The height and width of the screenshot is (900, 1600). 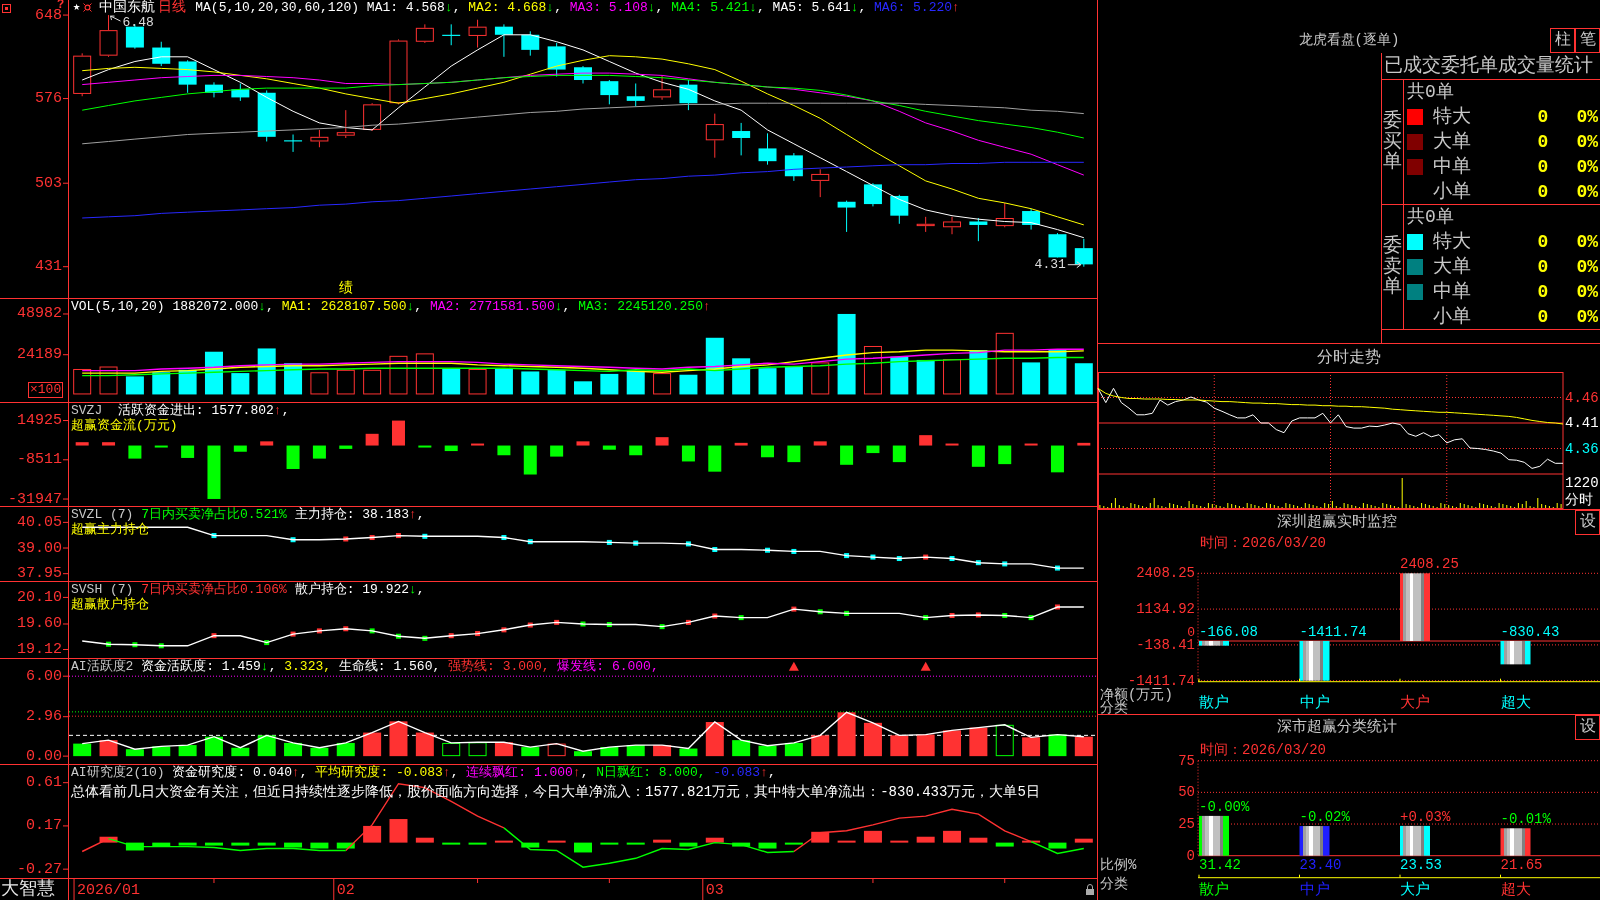 What do you see at coordinates (1452, 291) in the screenshot?
I see `order-size-label: 中单` at bounding box center [1452, 291].